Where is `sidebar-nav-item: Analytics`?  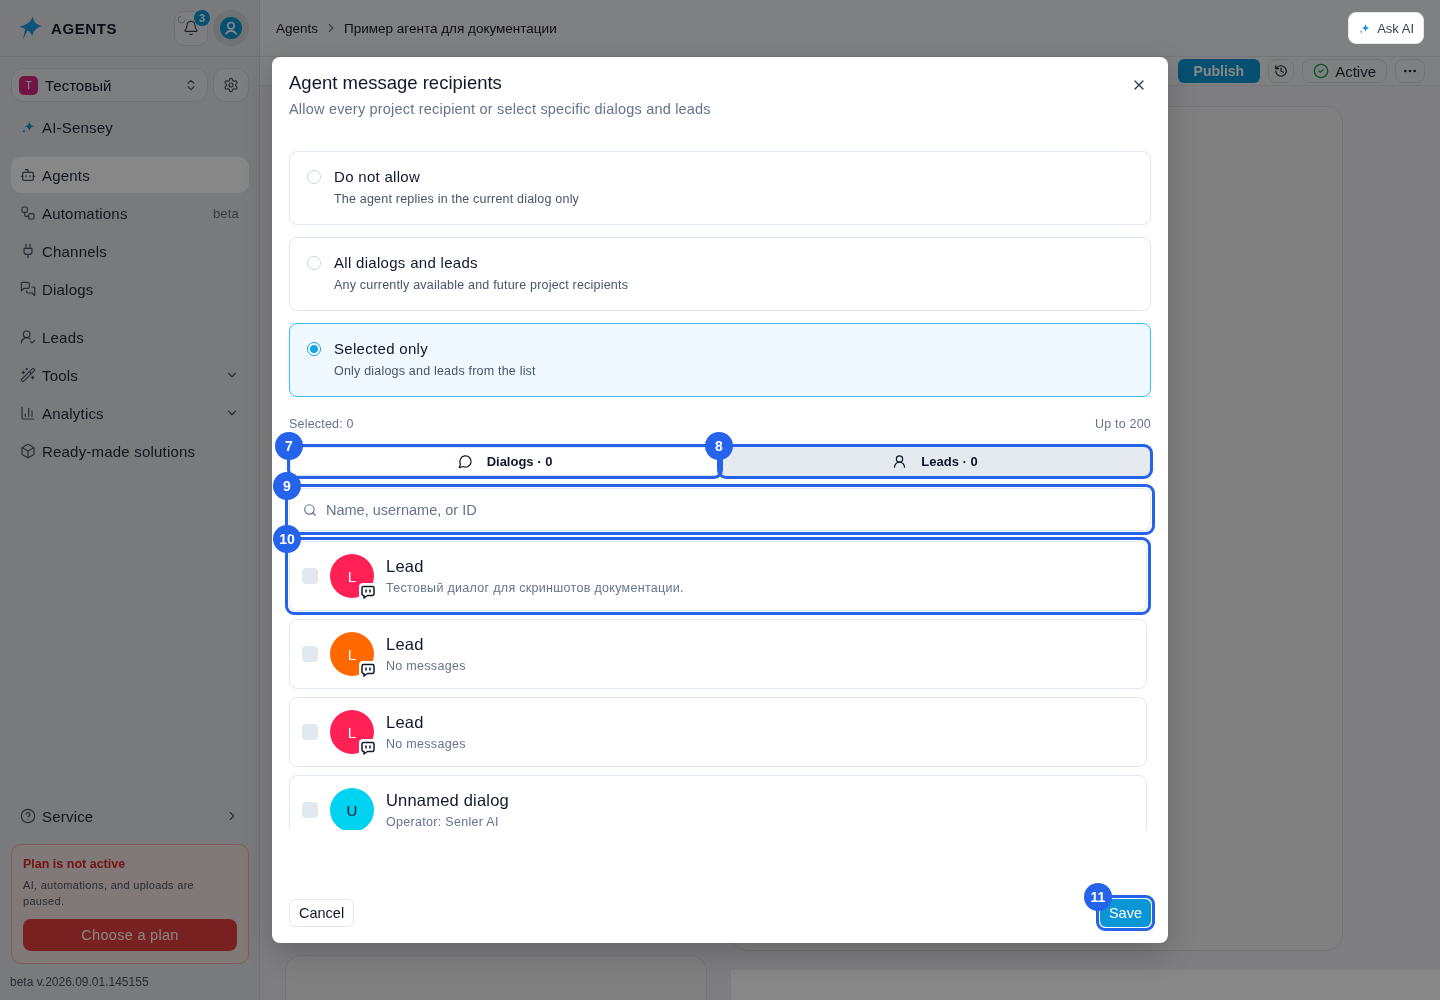
sidebar-nav-item: Analytics is located at coordinates (130, 413).